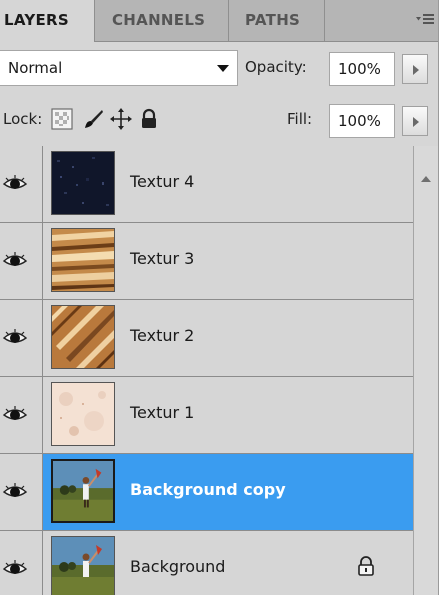  Describe the element at coordinates (35, 68) in the screenshot. I see `blend-mode-value: Normal` at that location.